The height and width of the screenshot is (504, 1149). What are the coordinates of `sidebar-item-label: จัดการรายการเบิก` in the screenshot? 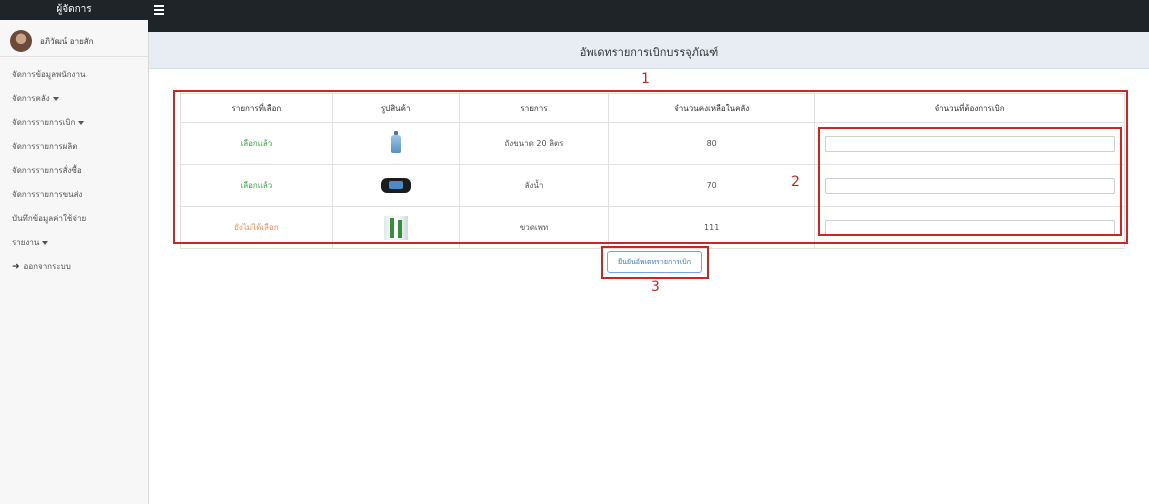 It's located at (44, 122).